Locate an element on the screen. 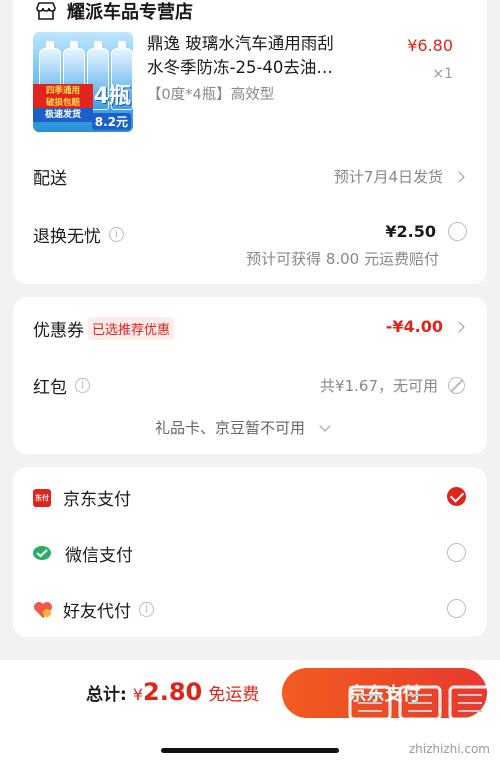 The image size is (500, 765). payment-label: 京东支付 is located at coordinates (97, 500).